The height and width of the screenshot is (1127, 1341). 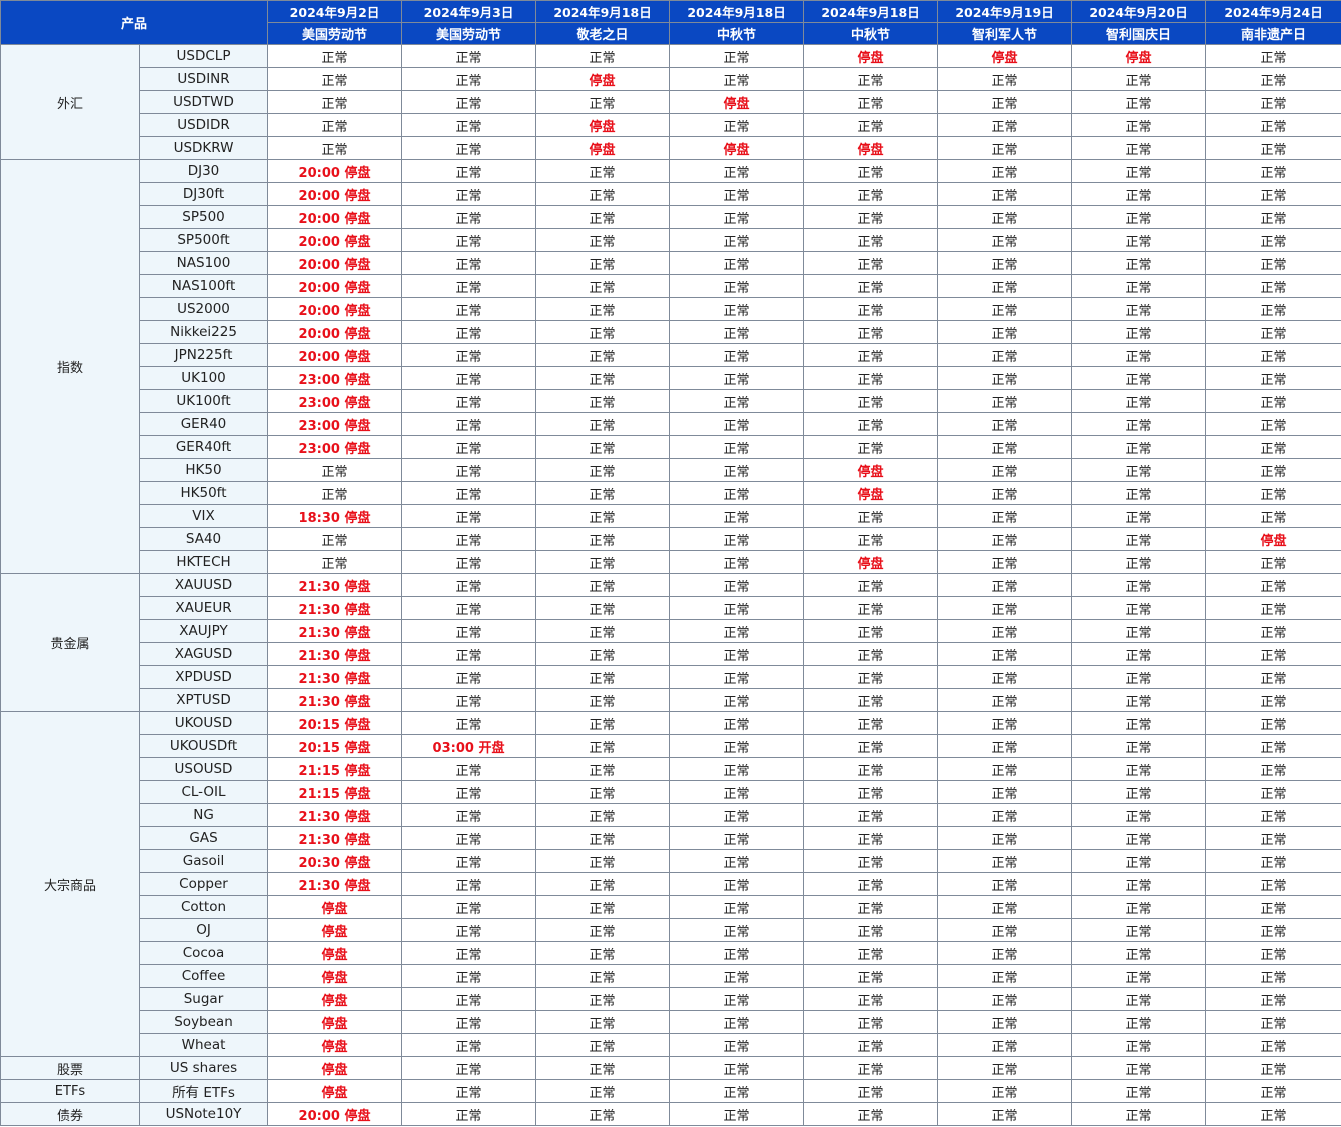 I want to click on date-header: 2024年9月3日, so click(x=469, y=11).